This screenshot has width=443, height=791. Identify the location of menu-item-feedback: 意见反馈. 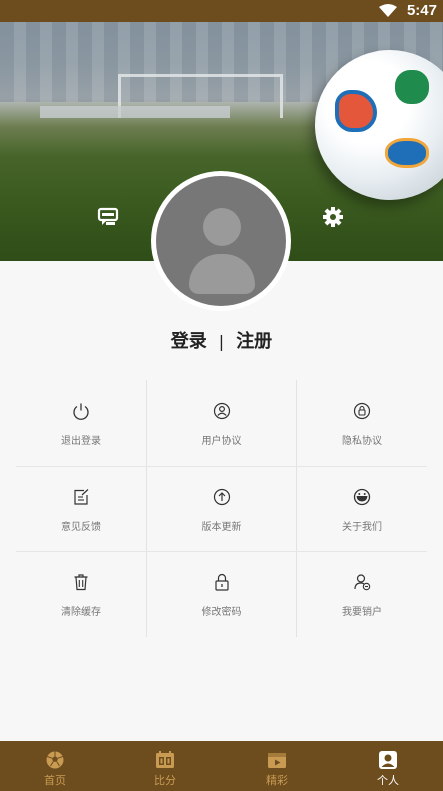
(81, 508).